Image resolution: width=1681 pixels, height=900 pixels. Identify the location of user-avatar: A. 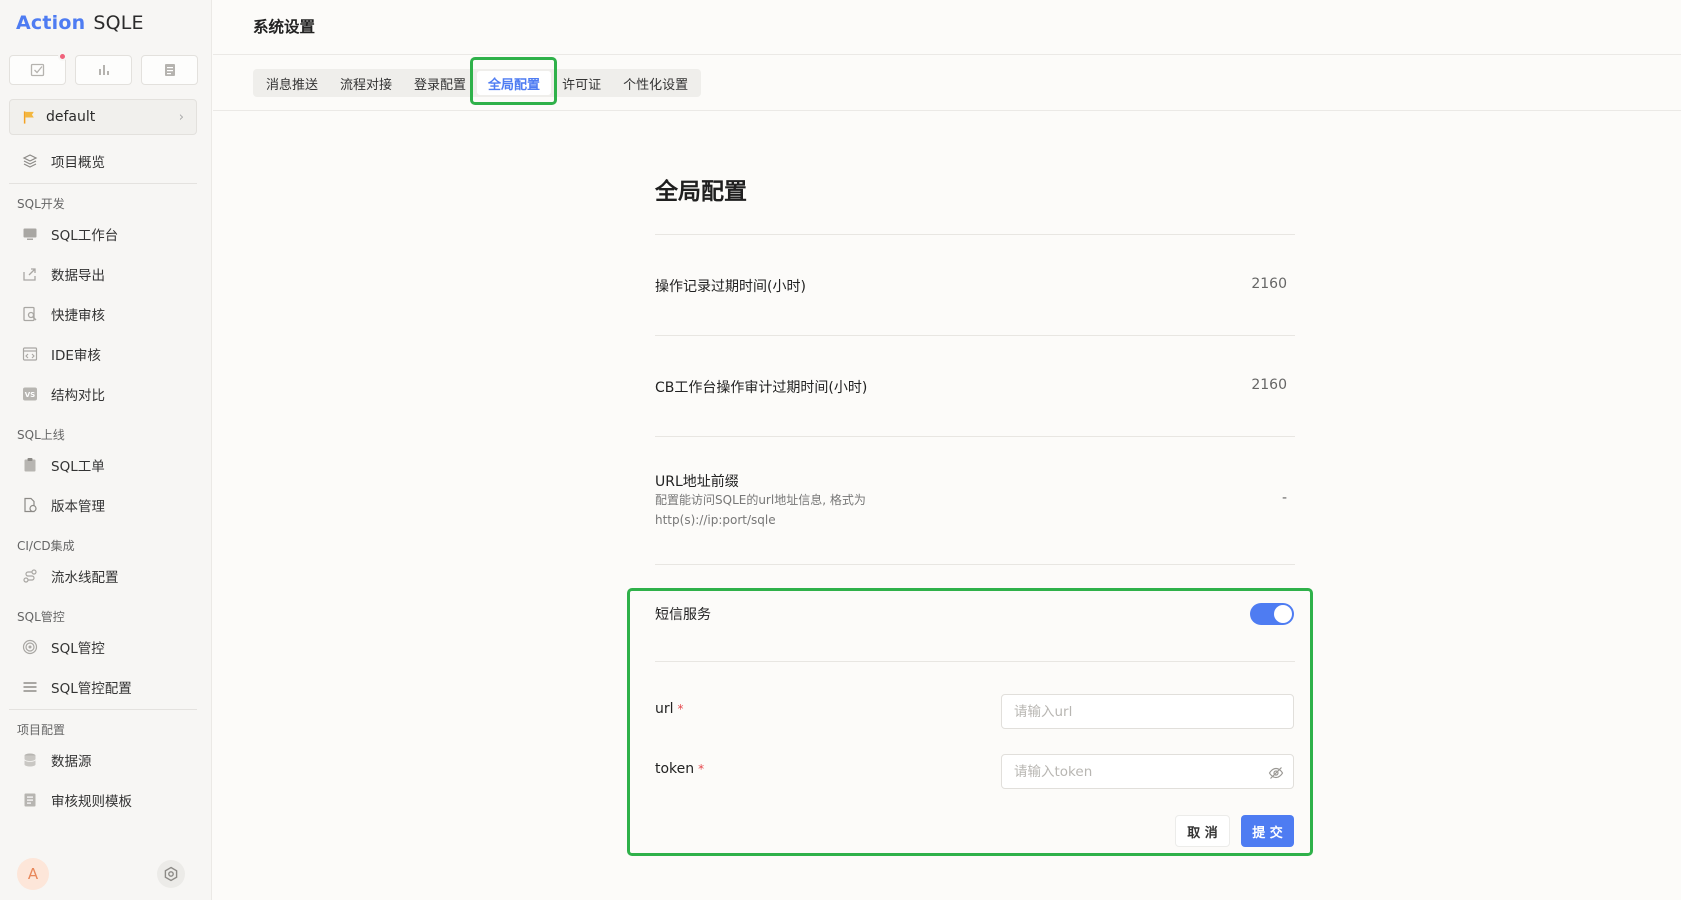
(33, 874).